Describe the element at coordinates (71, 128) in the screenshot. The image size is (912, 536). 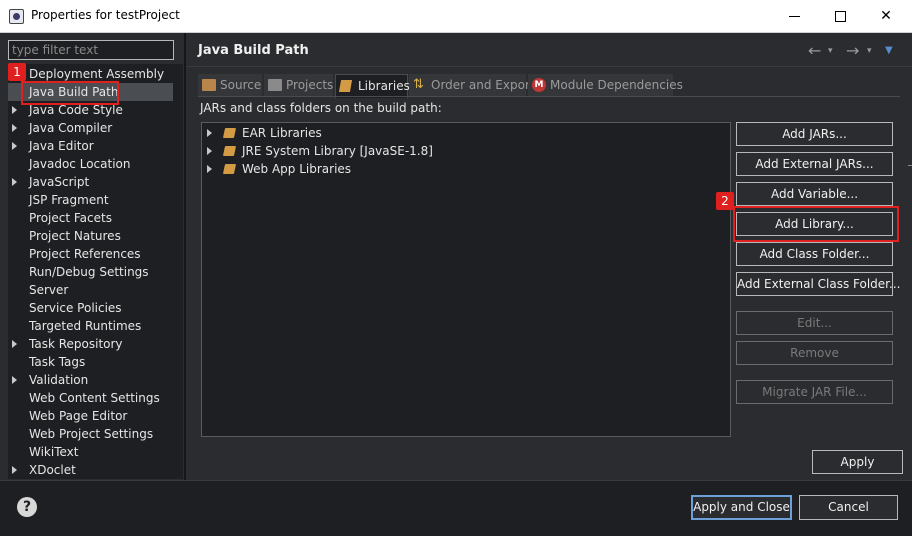
I see `sidebar-item-label: Java Compiler` at that location.